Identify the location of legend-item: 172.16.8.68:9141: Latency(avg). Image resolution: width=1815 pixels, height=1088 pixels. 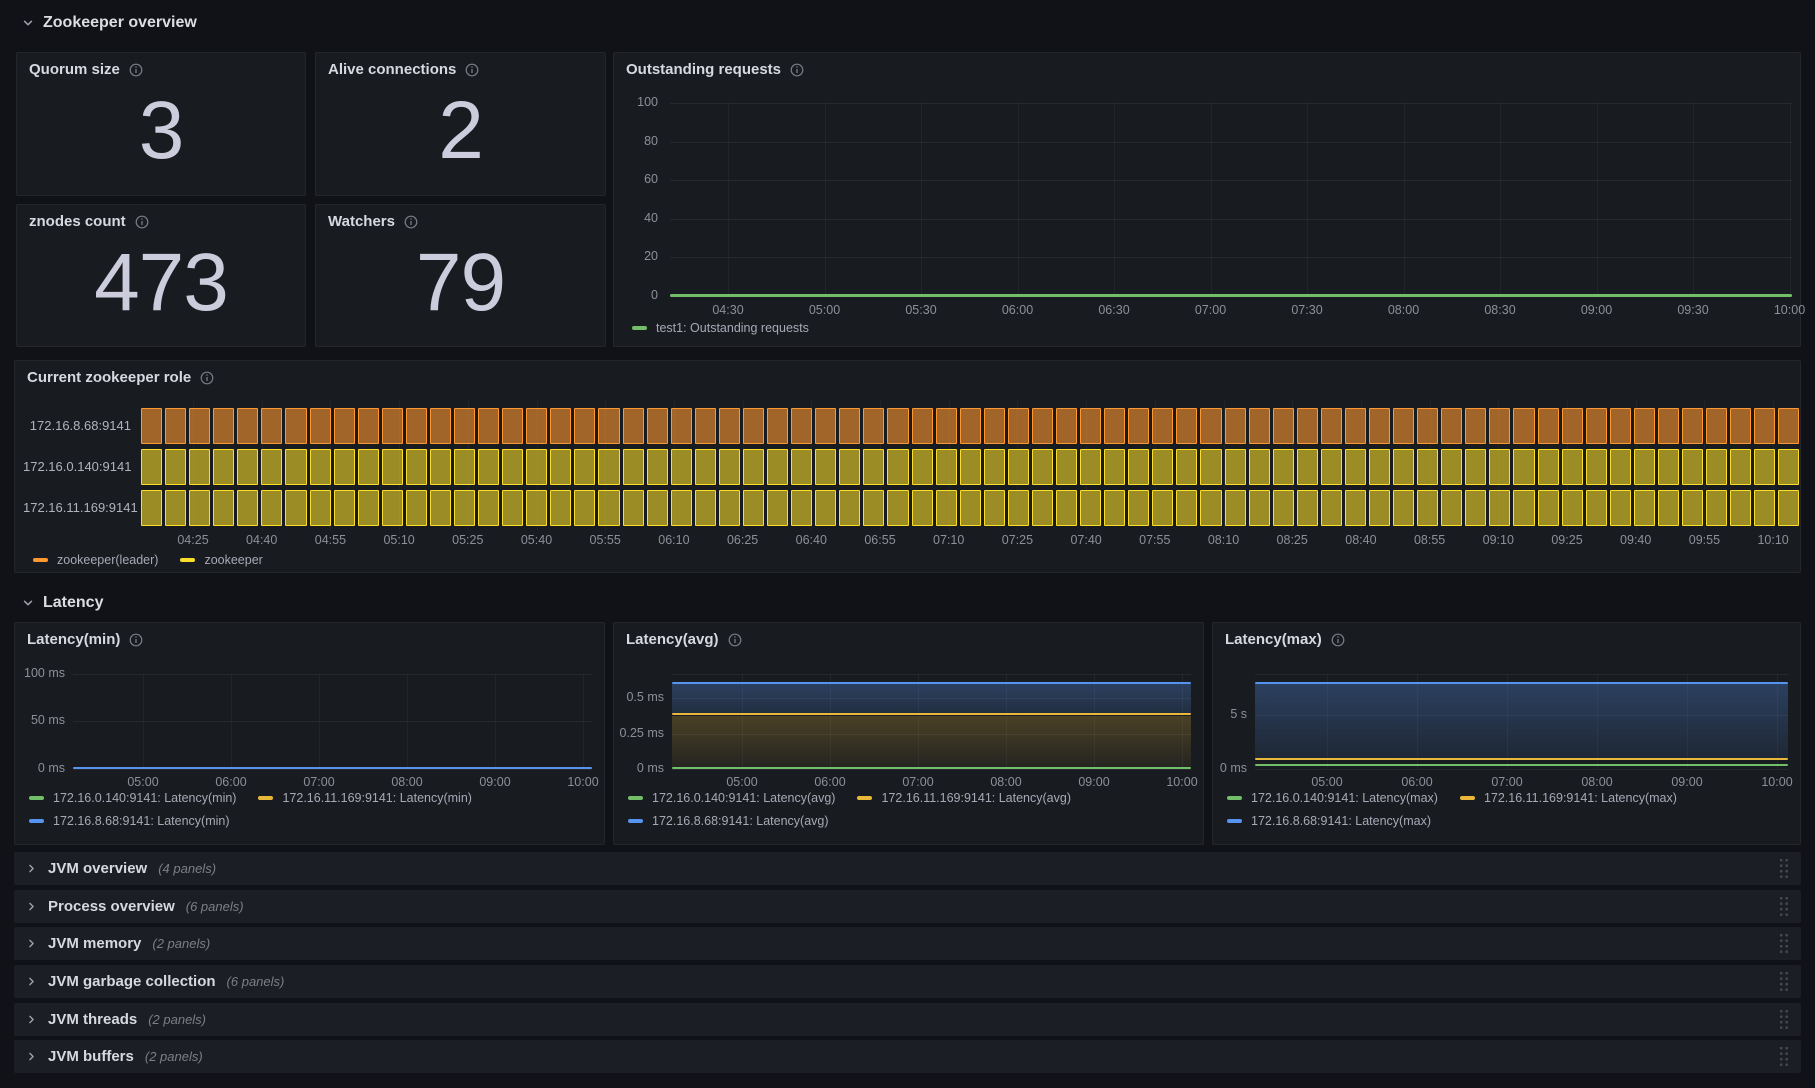
(728, 821).